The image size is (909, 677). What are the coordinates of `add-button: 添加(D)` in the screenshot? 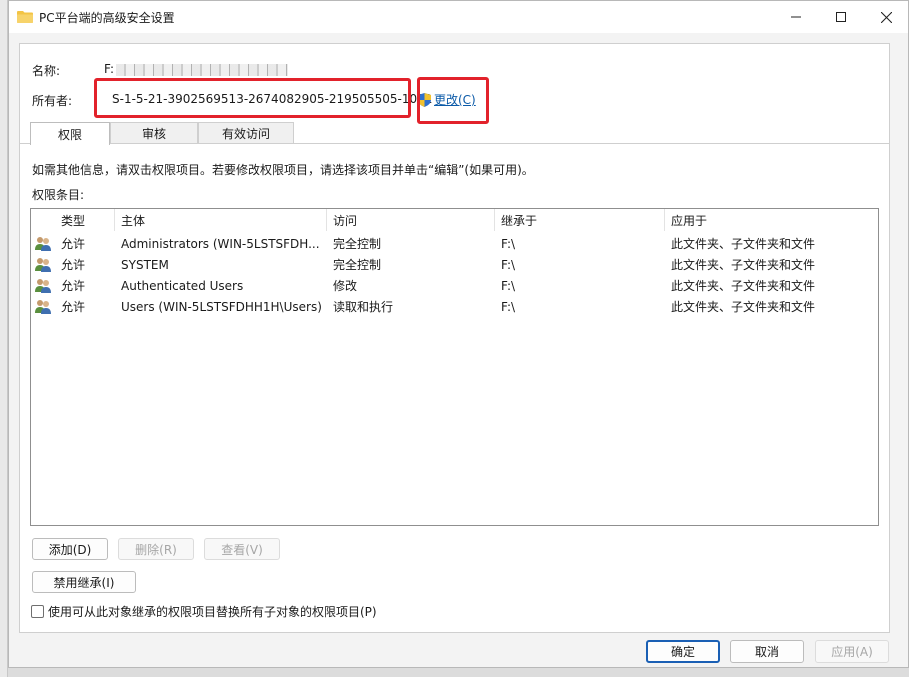 It's located at (70, 549).